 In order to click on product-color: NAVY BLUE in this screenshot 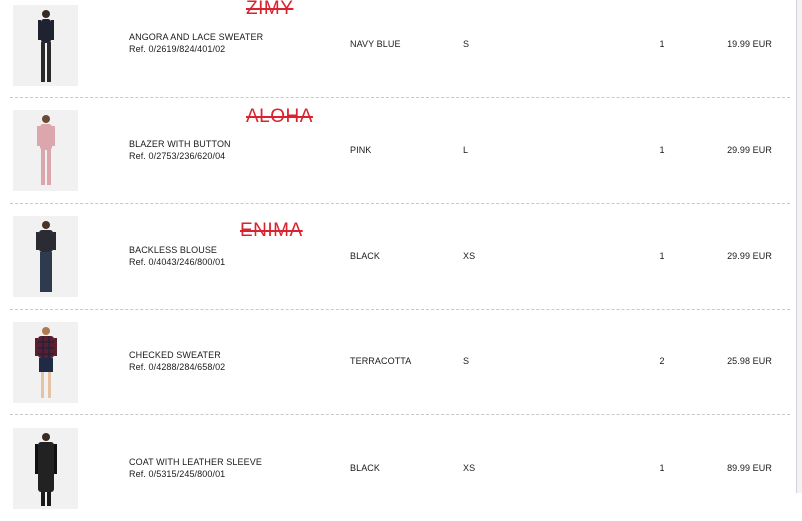, I will do `click(375, 44)`.